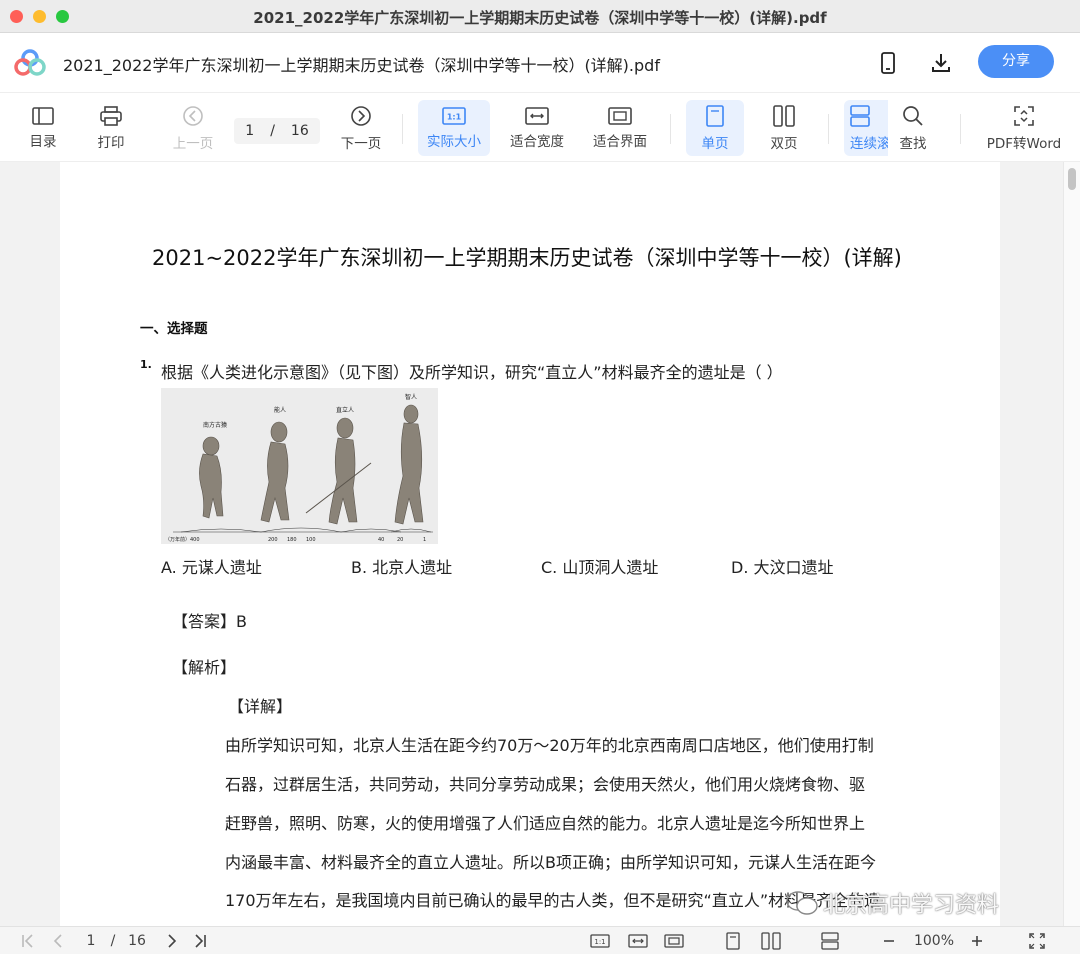 The height and width of the screenshot is (954, 1080). I want to click on image-label: 南方古猿, so click(215, 425).